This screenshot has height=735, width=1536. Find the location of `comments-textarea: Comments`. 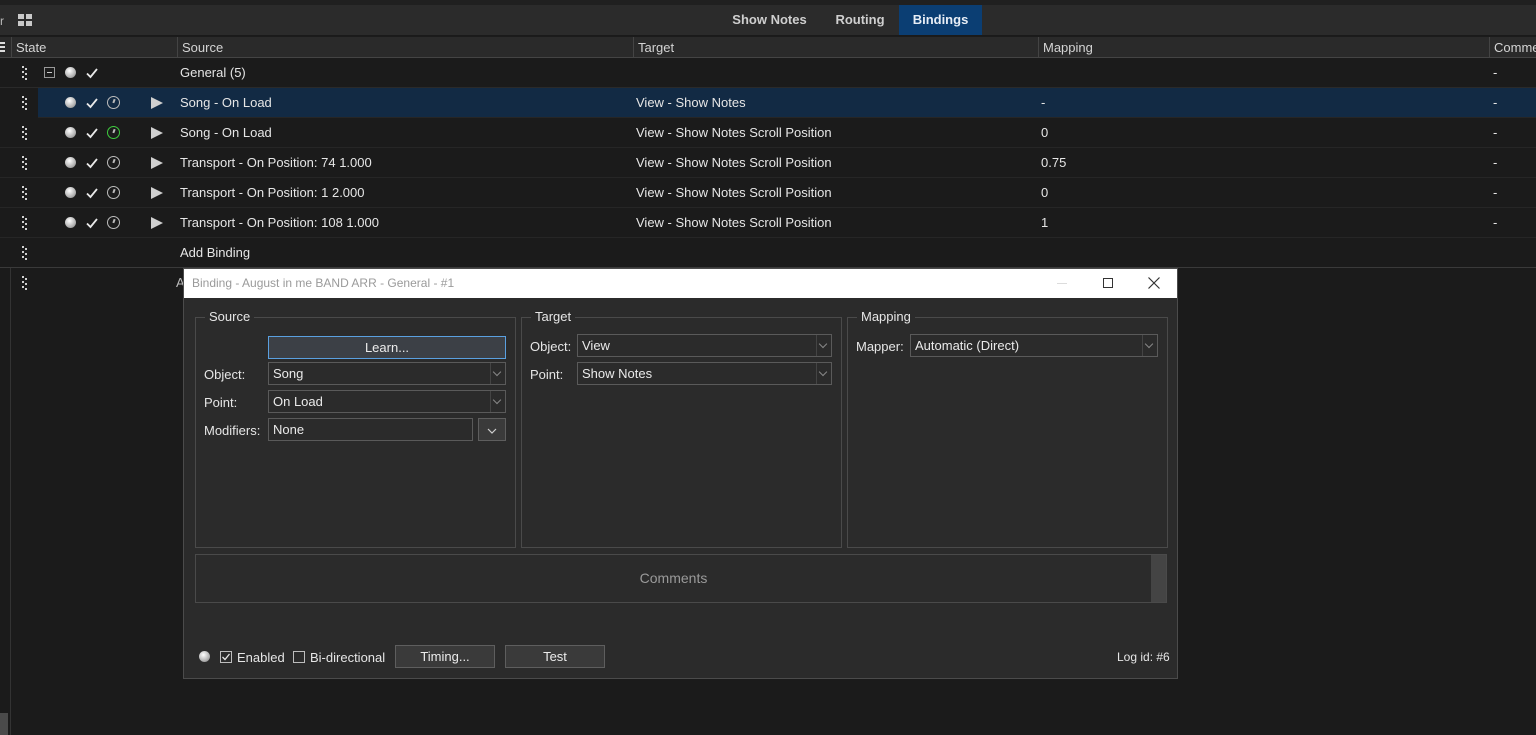

comments-textarea: Comments is located at coordinates (681, 578).